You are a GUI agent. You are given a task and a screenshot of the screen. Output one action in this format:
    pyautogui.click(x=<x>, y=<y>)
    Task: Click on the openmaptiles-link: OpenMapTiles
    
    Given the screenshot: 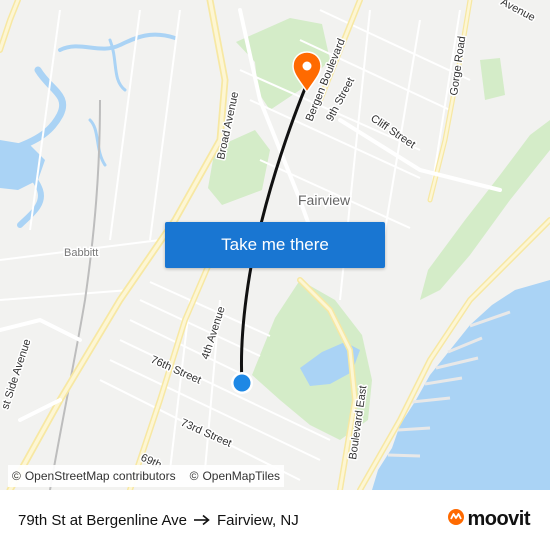 What is the action you would take?
    pyautogui.click(x=241, y=476)
    